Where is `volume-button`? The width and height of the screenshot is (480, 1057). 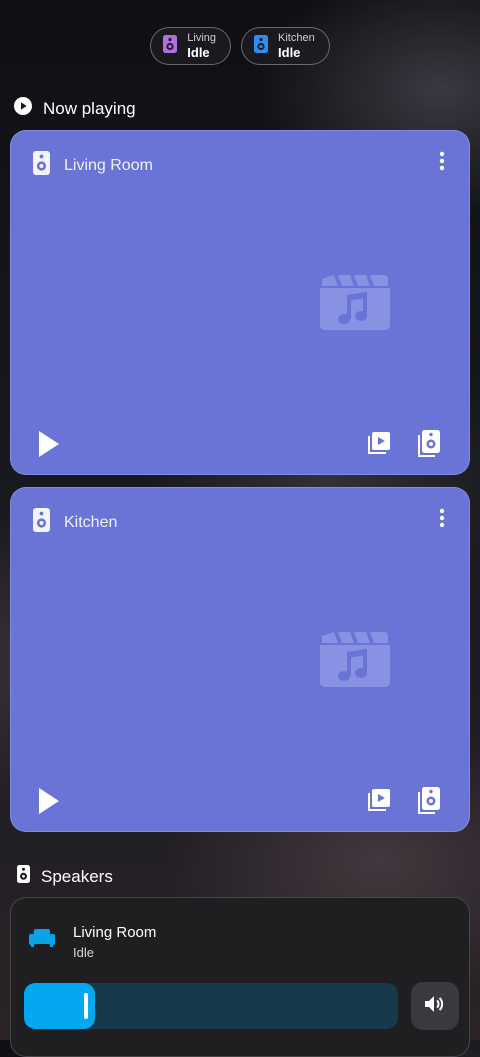 volume-button is located at coordinates (435, 1006).